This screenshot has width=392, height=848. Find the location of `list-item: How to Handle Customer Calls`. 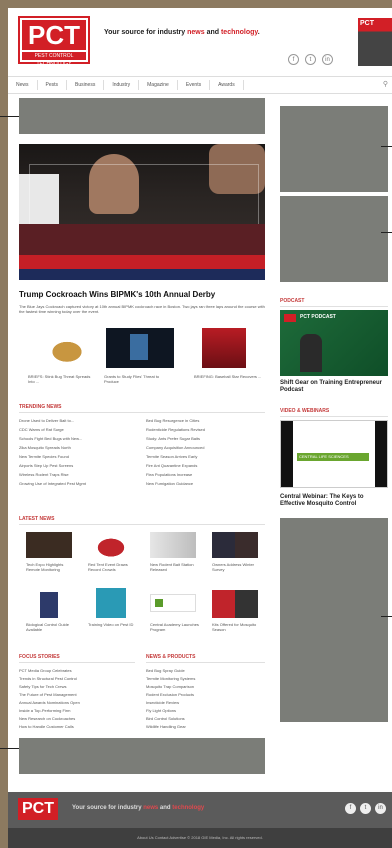

list-item: How to Handle Customer Calls is located at coordinates (46, 726).